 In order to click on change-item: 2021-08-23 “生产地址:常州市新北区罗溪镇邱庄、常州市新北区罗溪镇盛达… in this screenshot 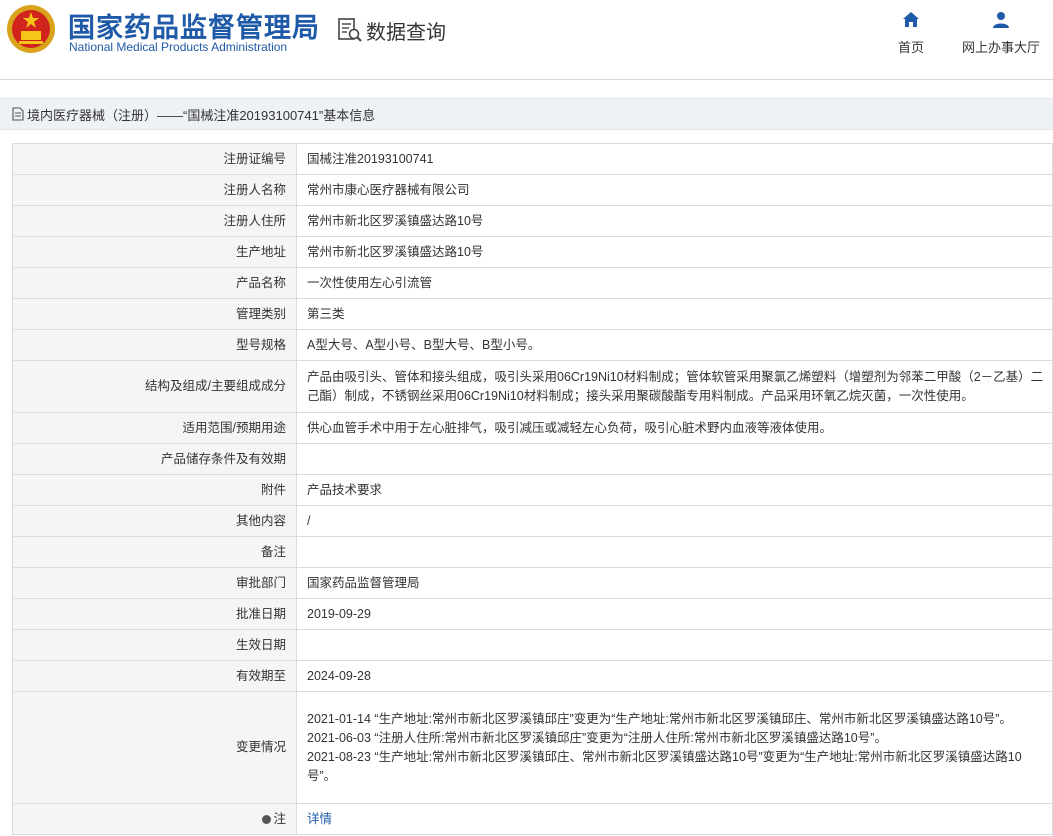, I will do `click(664, 766)`.